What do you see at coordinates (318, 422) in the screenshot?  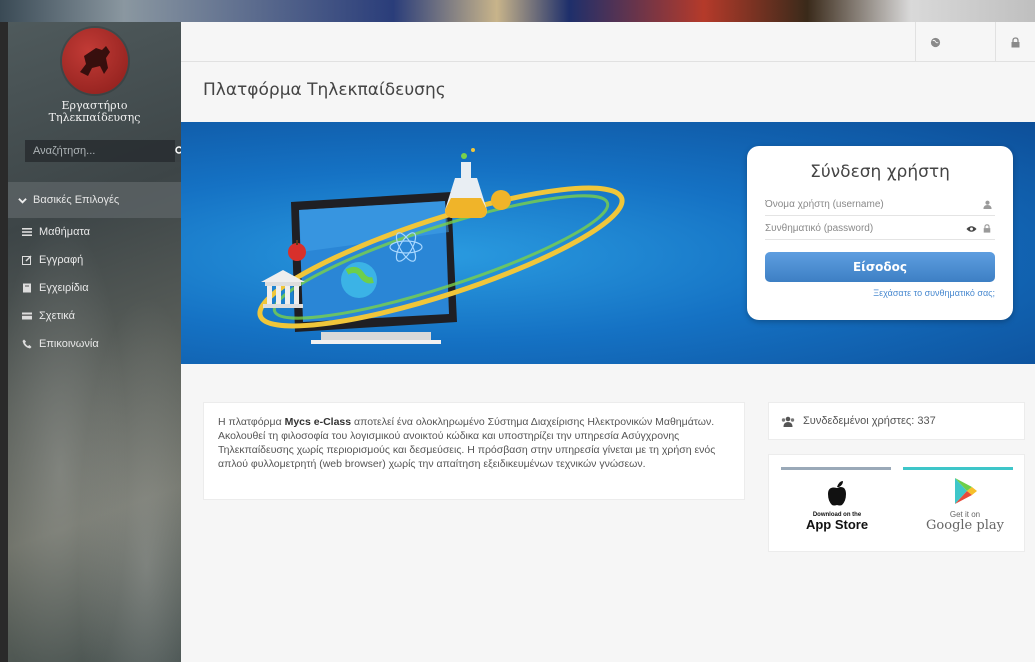 I see `description-brand: Mycs e-Class` at bounding box center [318, 422].